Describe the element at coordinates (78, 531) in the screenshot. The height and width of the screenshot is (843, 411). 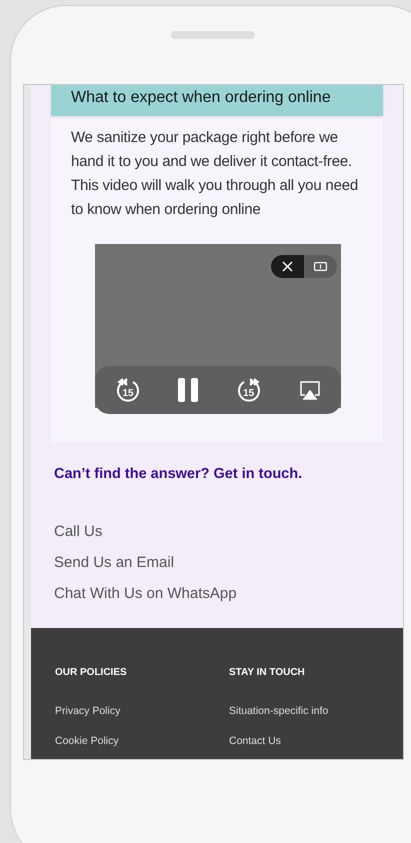
I see `contact-link: Call Us` at that location.